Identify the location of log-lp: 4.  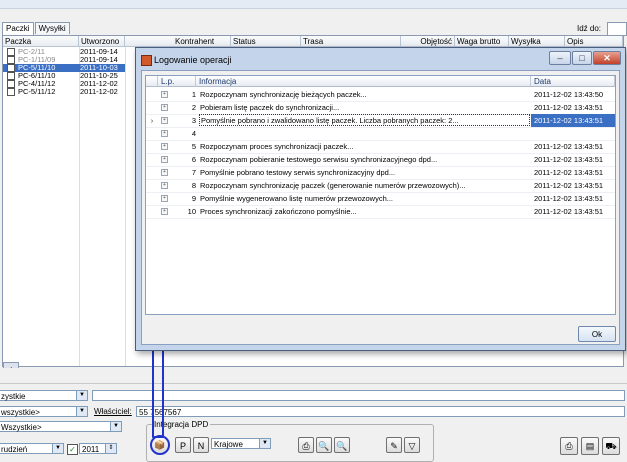
(193, 133).